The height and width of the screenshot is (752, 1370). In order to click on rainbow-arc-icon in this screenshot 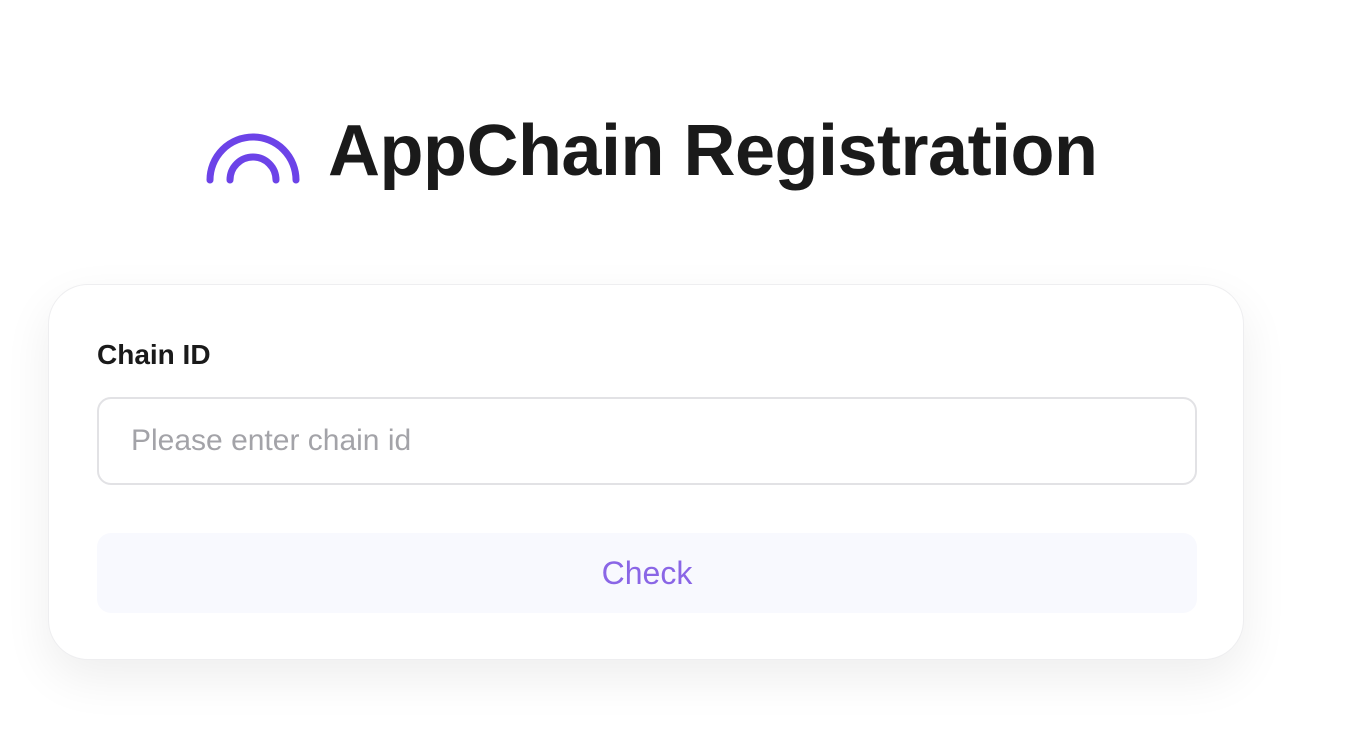, I will do `click(253, 151)`.